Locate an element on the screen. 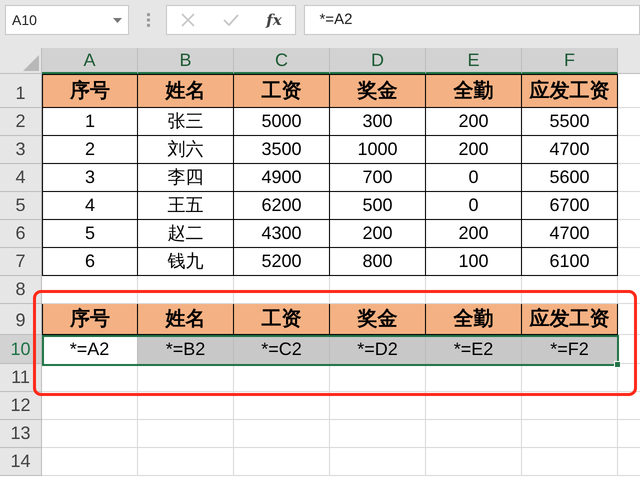 The image size is (640, 480). table-cell: 6700 is located at coordinates (570, 206).